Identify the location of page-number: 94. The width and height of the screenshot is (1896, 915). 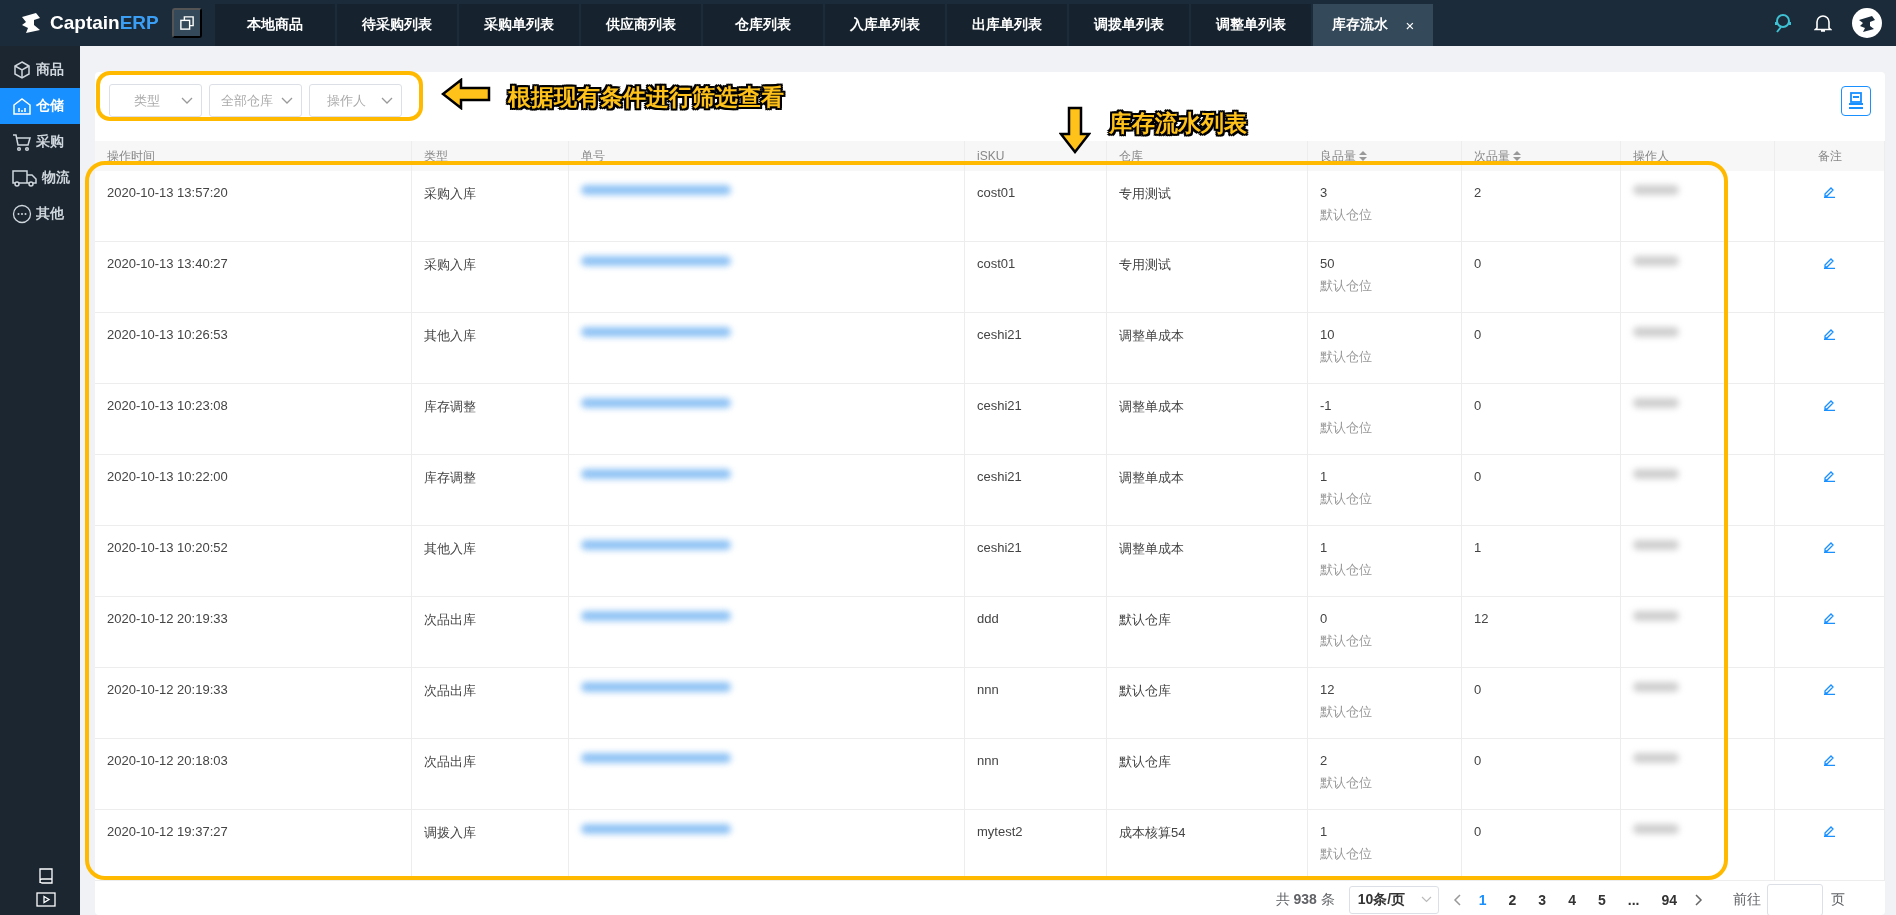
(1669, 899).